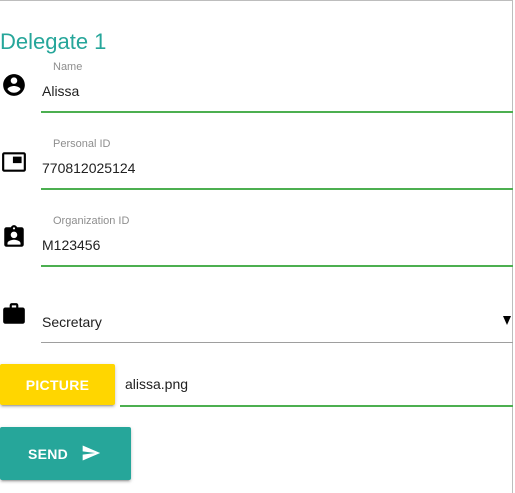  What do you see at coordinates (72, 322) in the screenshot?
I see `role-select: Secretary` at bounding box center [72, 322].